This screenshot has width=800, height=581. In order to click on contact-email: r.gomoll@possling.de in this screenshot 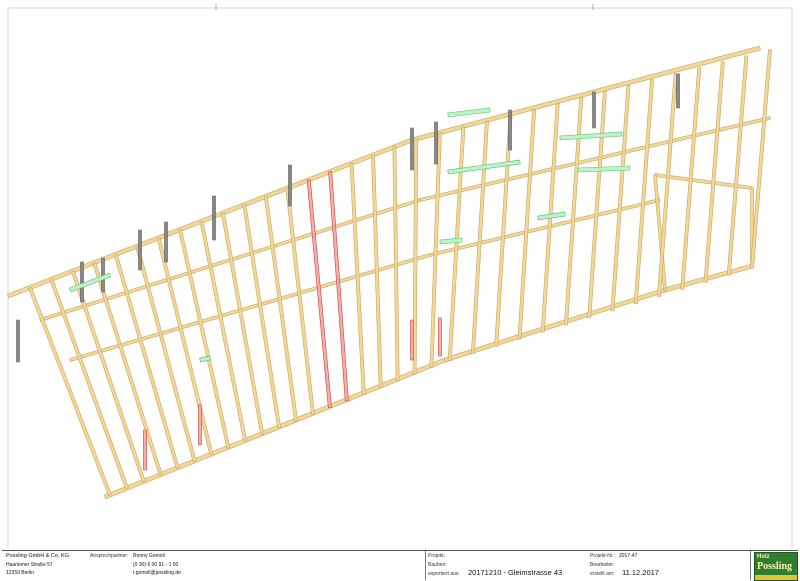, I will do `click(157, 573)`.